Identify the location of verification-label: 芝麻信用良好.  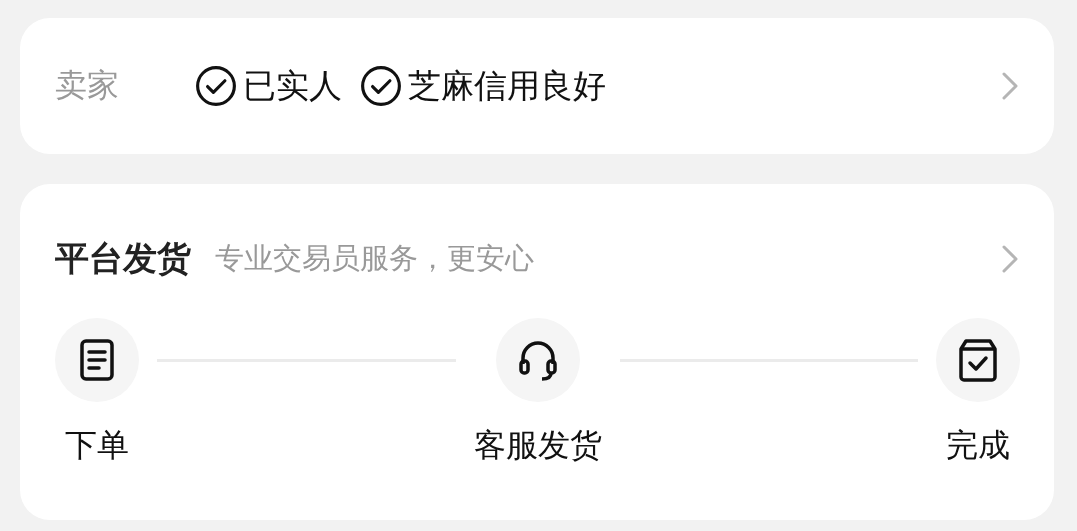
(507, 85).